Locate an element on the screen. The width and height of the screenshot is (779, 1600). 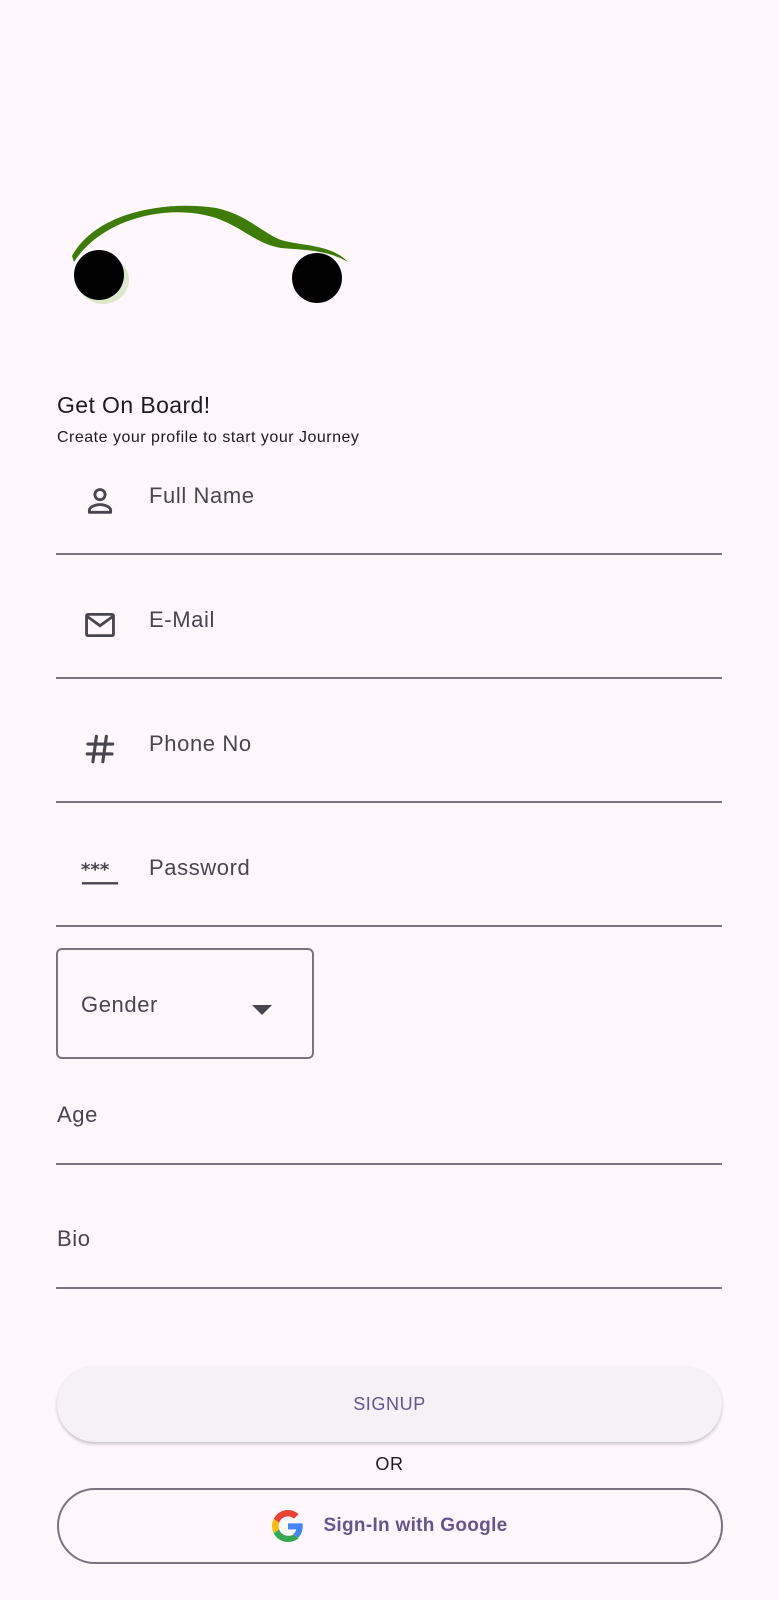
google-signin-button: Sign-In with Google is located at coordinates (390, 1526).